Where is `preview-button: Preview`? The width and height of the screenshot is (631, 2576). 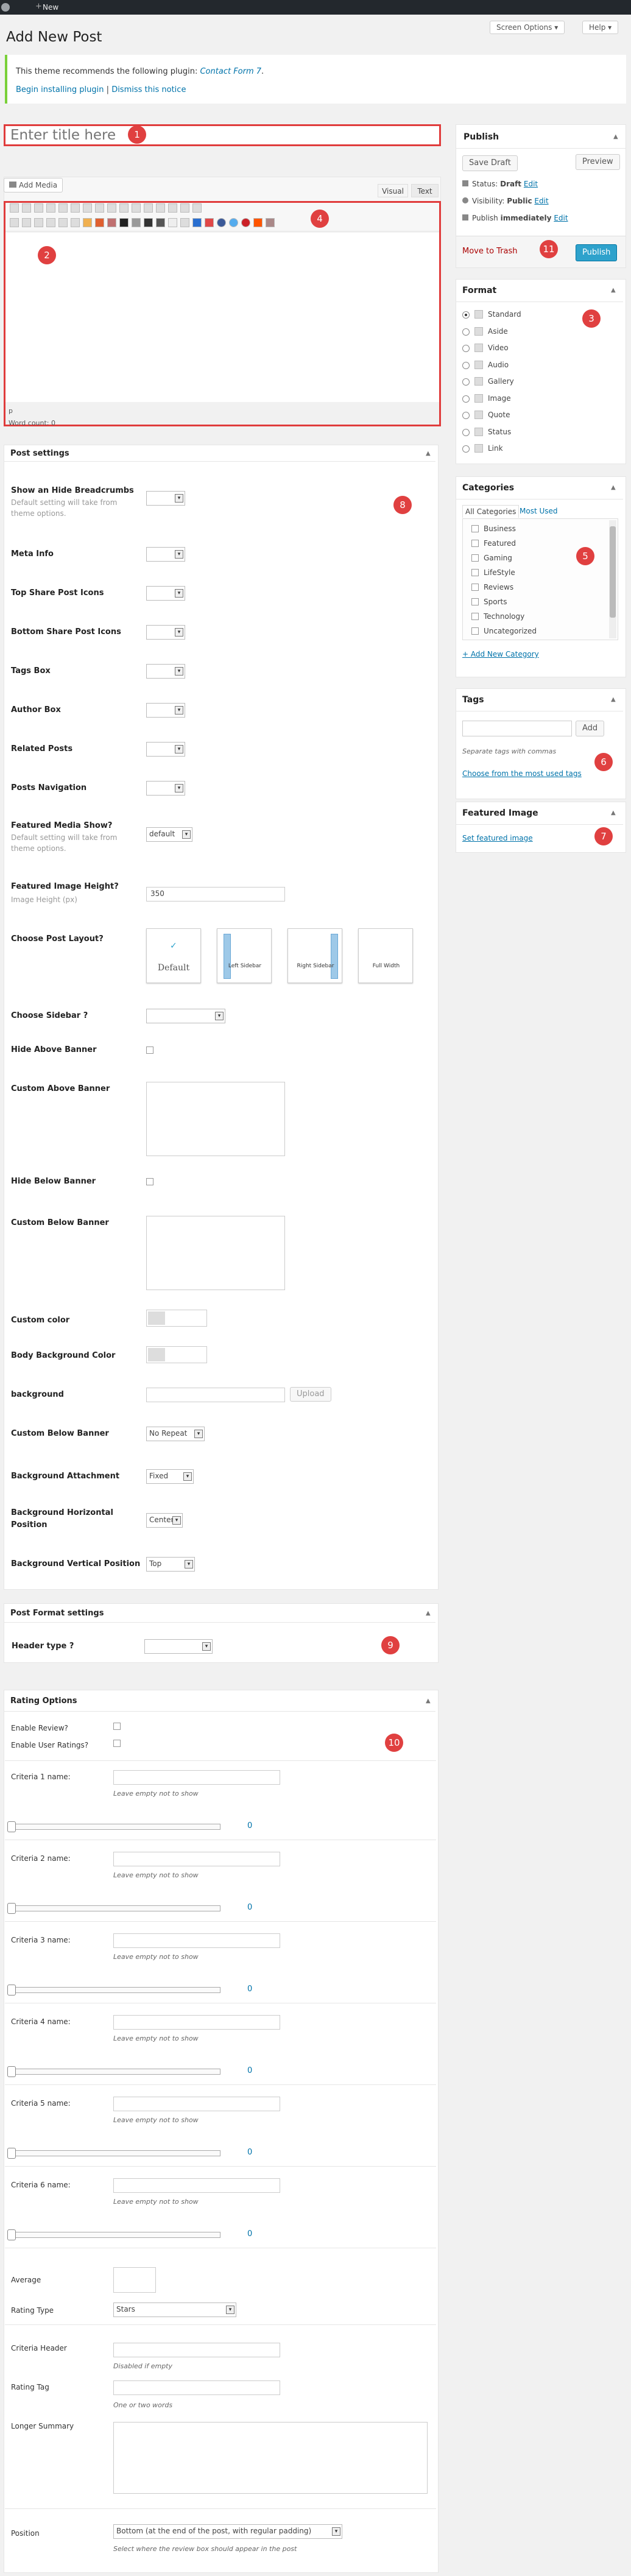 preview-button: Preview is located at coordinates (598, 162).